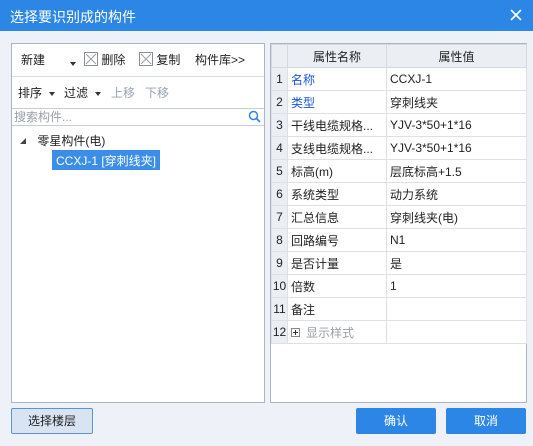 Image resolution: width=533 pixels, height=446 pixels. I want to click on row-index: 9, so click(279, 263).